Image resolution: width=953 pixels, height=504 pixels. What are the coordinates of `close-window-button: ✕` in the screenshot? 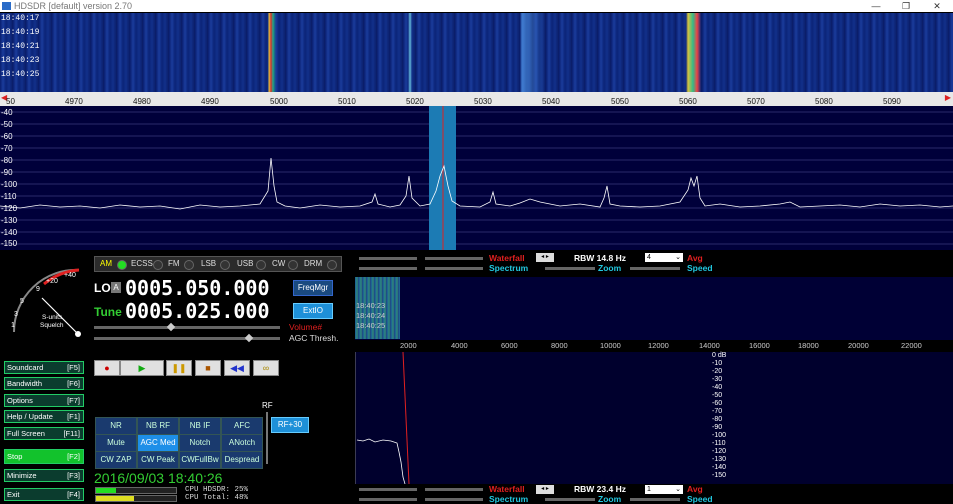 It's located at (937, 6).